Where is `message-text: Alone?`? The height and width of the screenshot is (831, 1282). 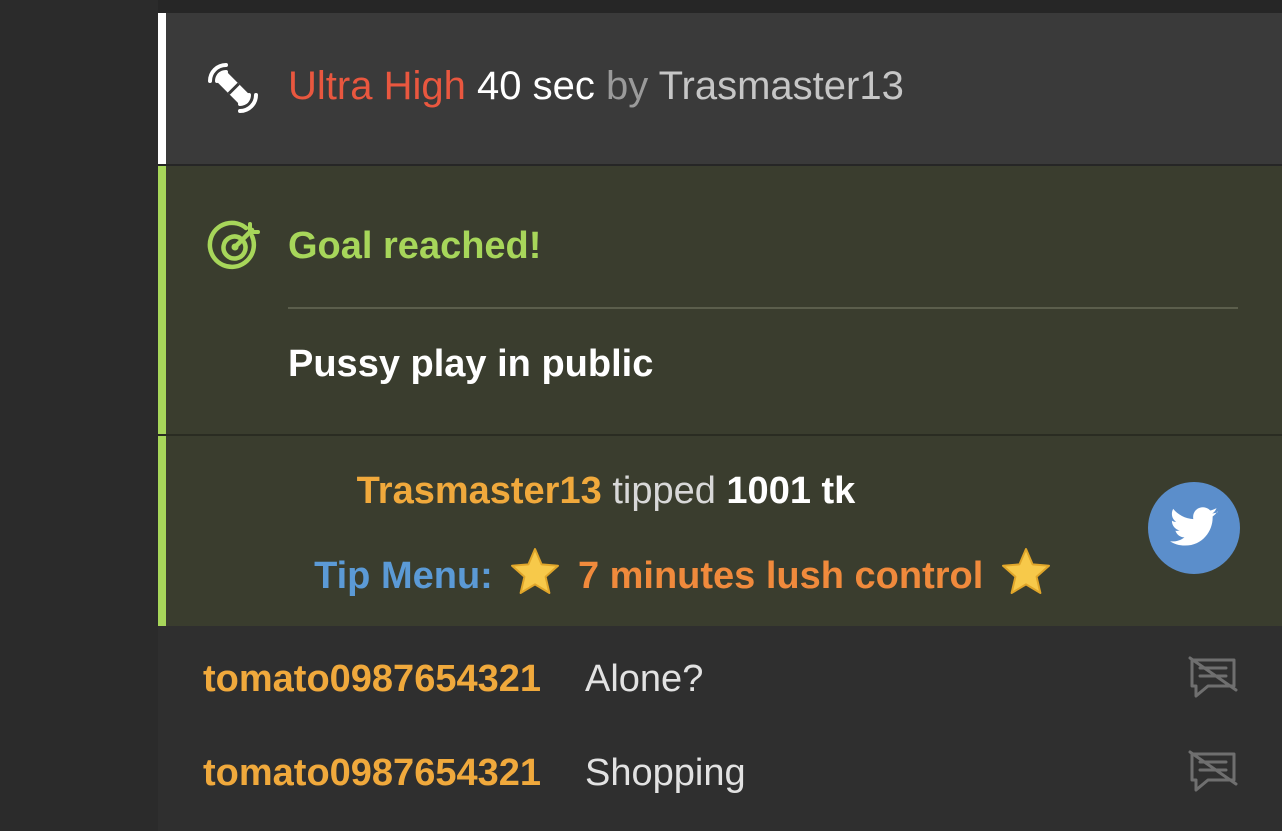 message-text: Alone? is located at coordinates (644, 679).